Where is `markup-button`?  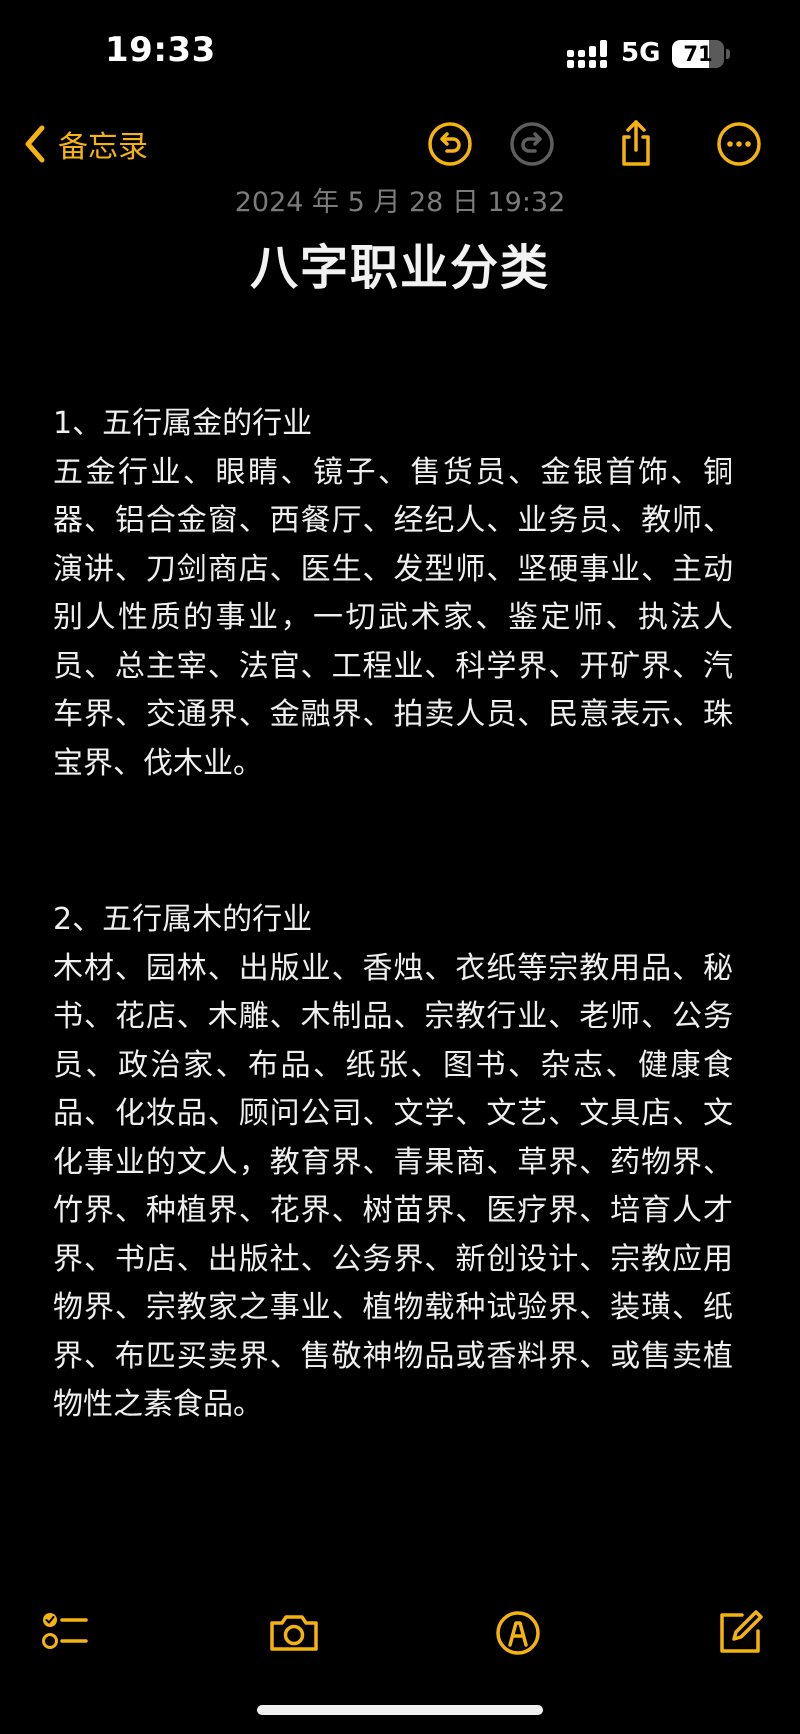
markup-button is located at coordinates (518, 1633).